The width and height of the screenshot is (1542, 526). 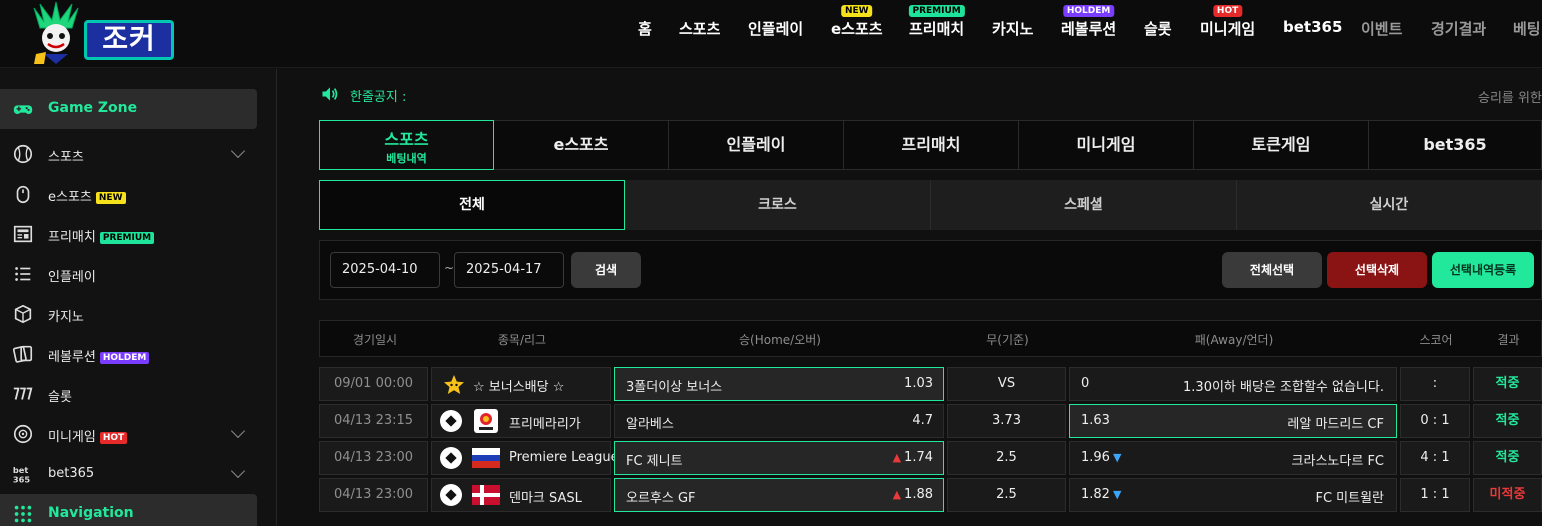 I want to click on sidebar-item-label: e스포츠 NEW, so click(x=87, y=195).